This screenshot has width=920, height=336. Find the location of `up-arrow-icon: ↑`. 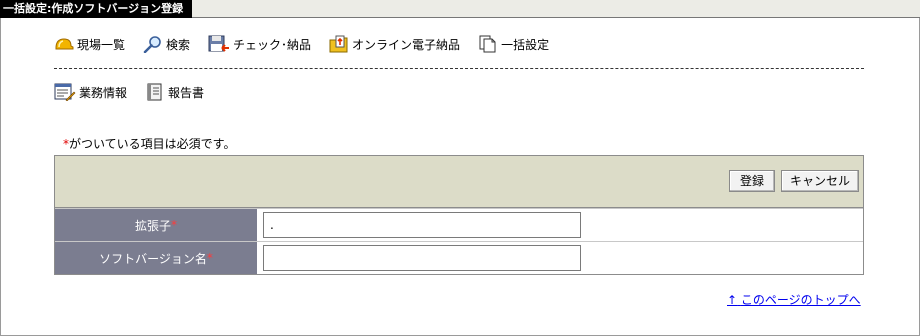

up-arrow-icon: ↑ is located at coordinates (732, 300).